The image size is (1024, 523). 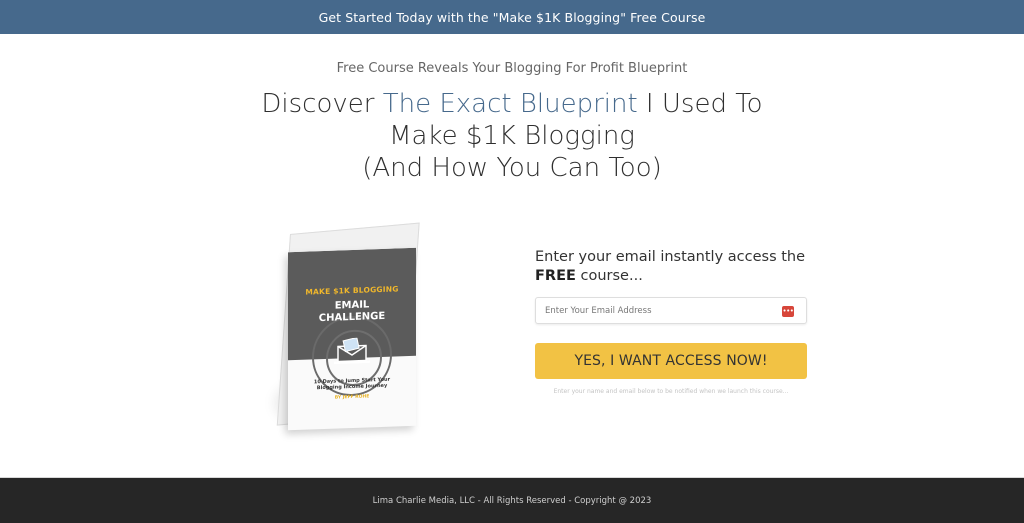 What do you see at coordinates (670, 257) in the screenshot?
I see `form-title-text: Enter your email instantly access the` at bounding box center [670, 257].